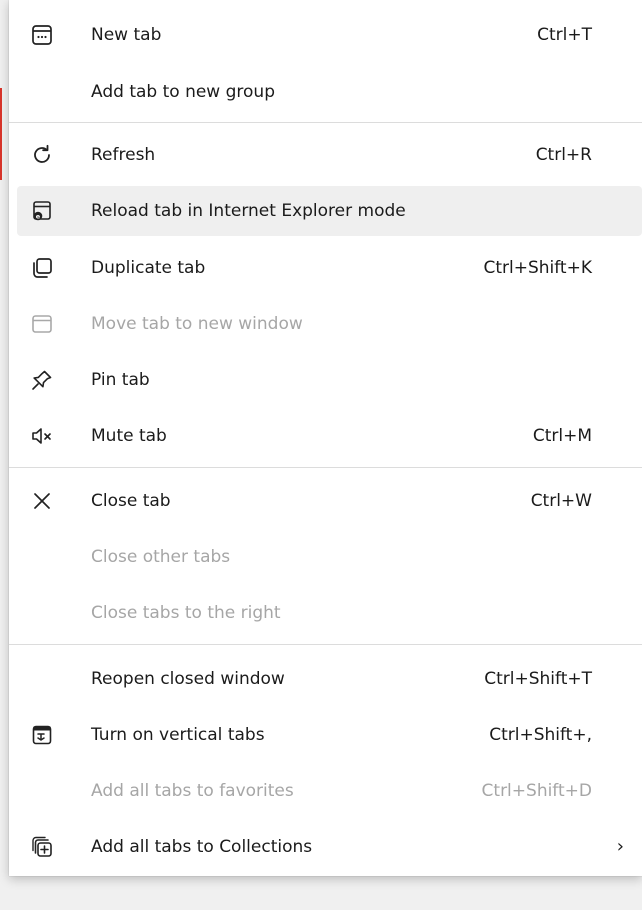 This screenshot has width=642, height=910. I want to click on menu-item-label: Add all tabs to favorites, so click(192, 791).